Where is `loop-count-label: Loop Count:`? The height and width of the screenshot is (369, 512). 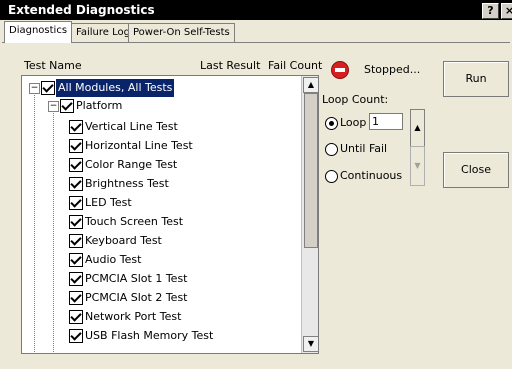 loop-count-label: Loop Count: is located at coordinates (355, 99).